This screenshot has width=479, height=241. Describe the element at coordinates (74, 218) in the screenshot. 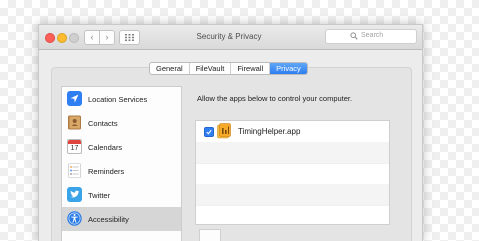

I see `accessibility-icon` at that location.